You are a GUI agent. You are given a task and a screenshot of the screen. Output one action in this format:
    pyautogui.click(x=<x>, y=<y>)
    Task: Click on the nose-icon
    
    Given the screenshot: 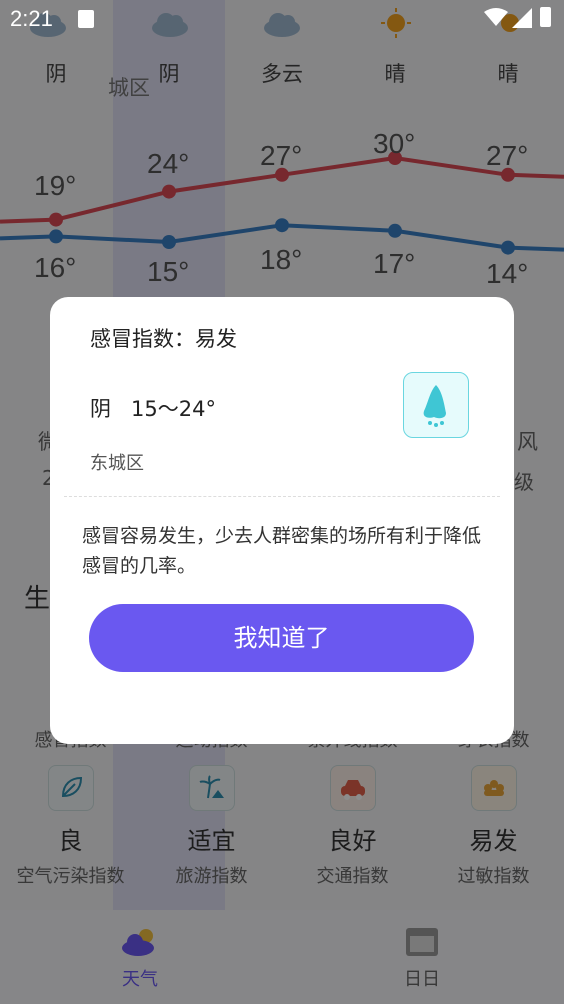 What is the action you would take?
    pyautogui.click(x=436, y=405)
    